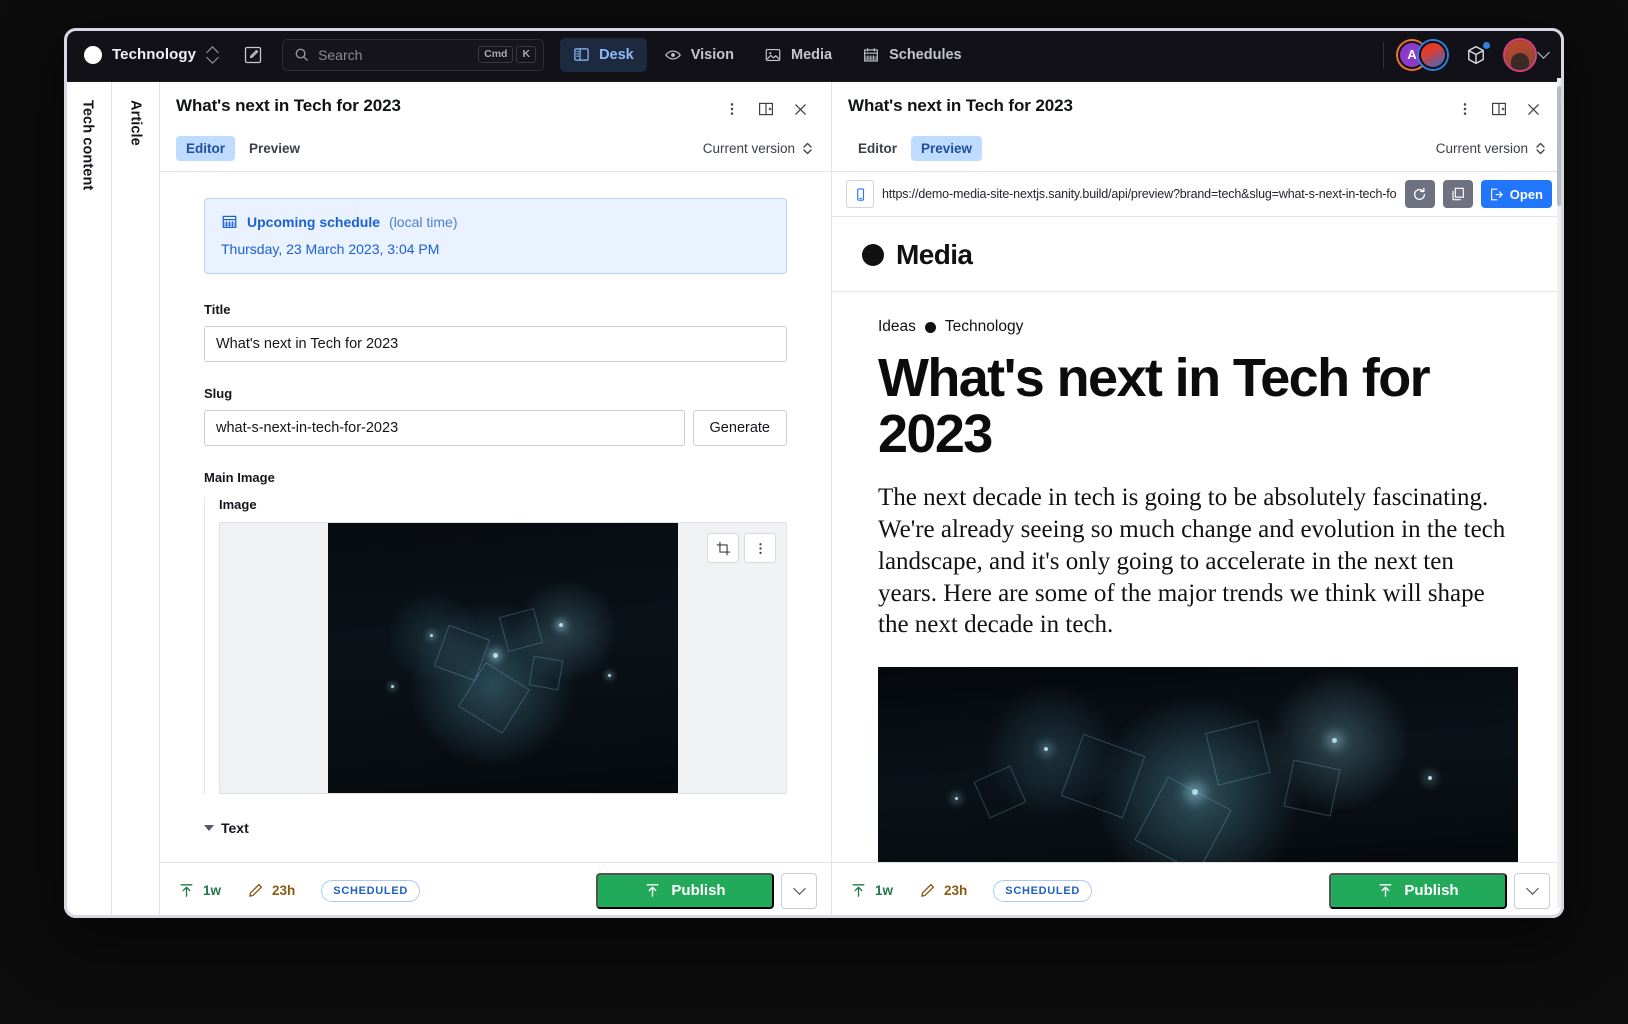 This screenshot has height=1024, width=1628. I want to click on text-section-toggle: Text, so click(495, 828).